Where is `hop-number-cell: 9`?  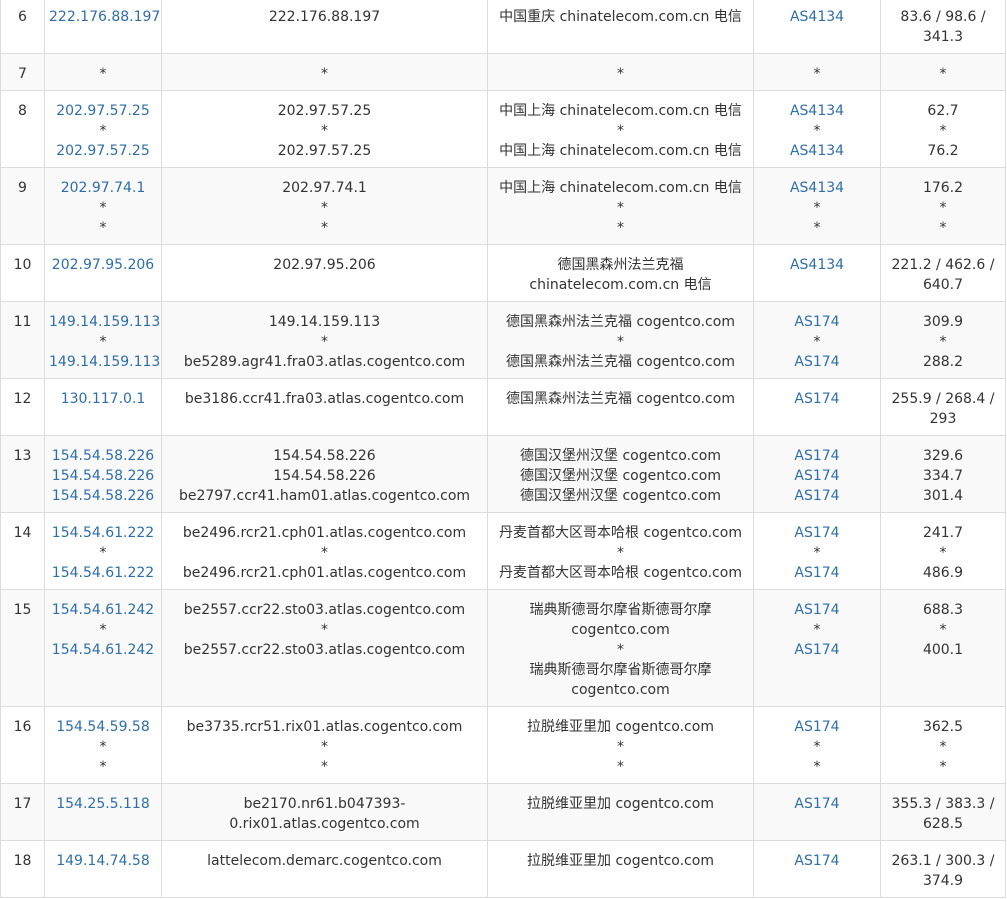
hop-number-cell: 9 is located at coordinates (22, 206).